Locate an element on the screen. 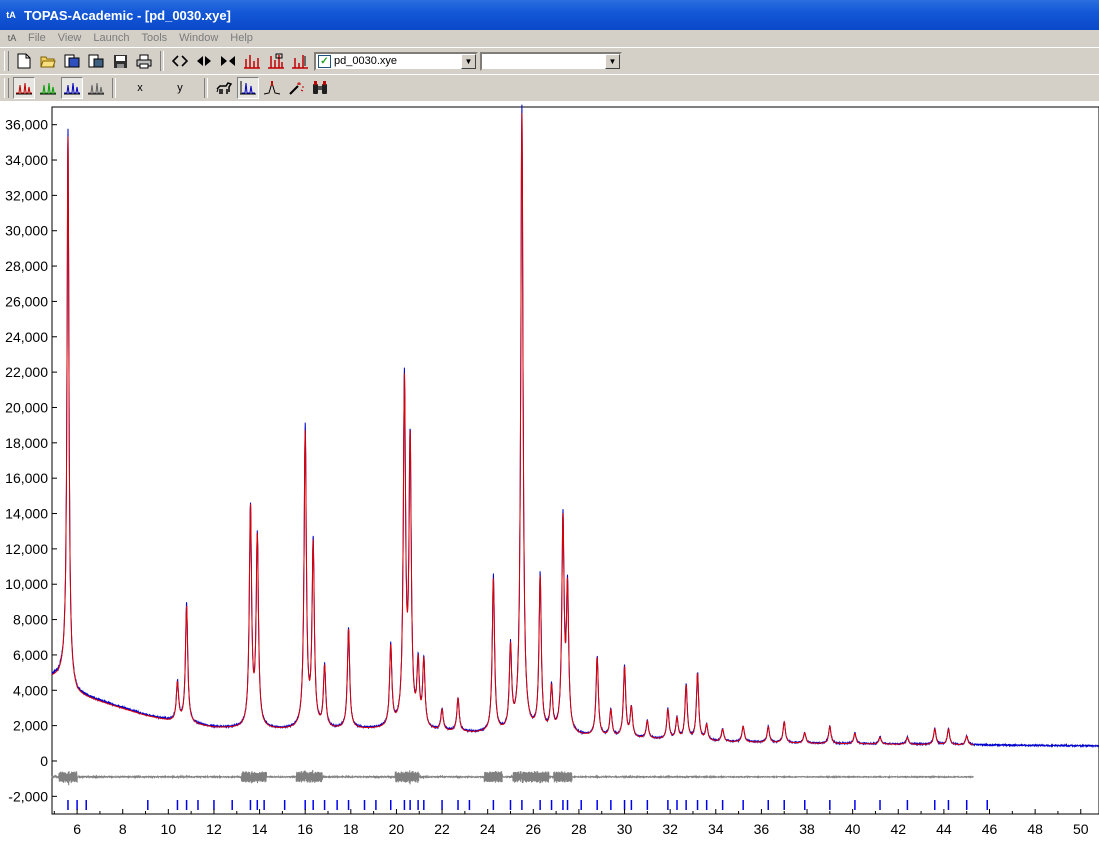 This screenshot has height=846, width=1099. scale-contract-icon is located at coordinates (228, 61).